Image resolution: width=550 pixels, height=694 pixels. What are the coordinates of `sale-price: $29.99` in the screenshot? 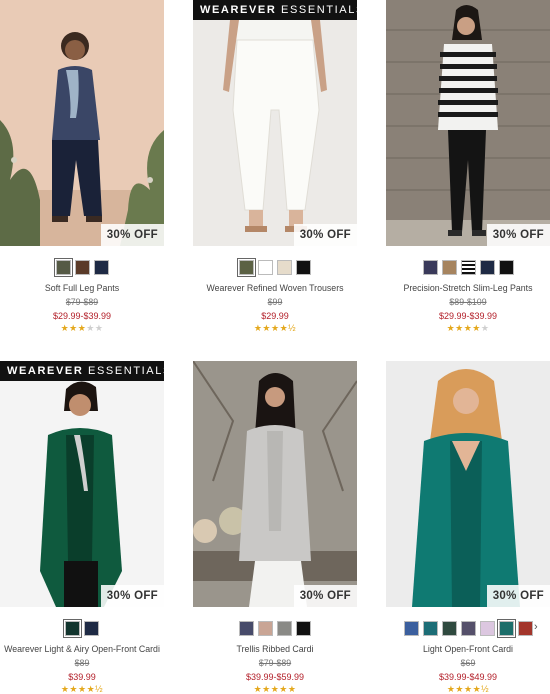 It's located at (275, 316).